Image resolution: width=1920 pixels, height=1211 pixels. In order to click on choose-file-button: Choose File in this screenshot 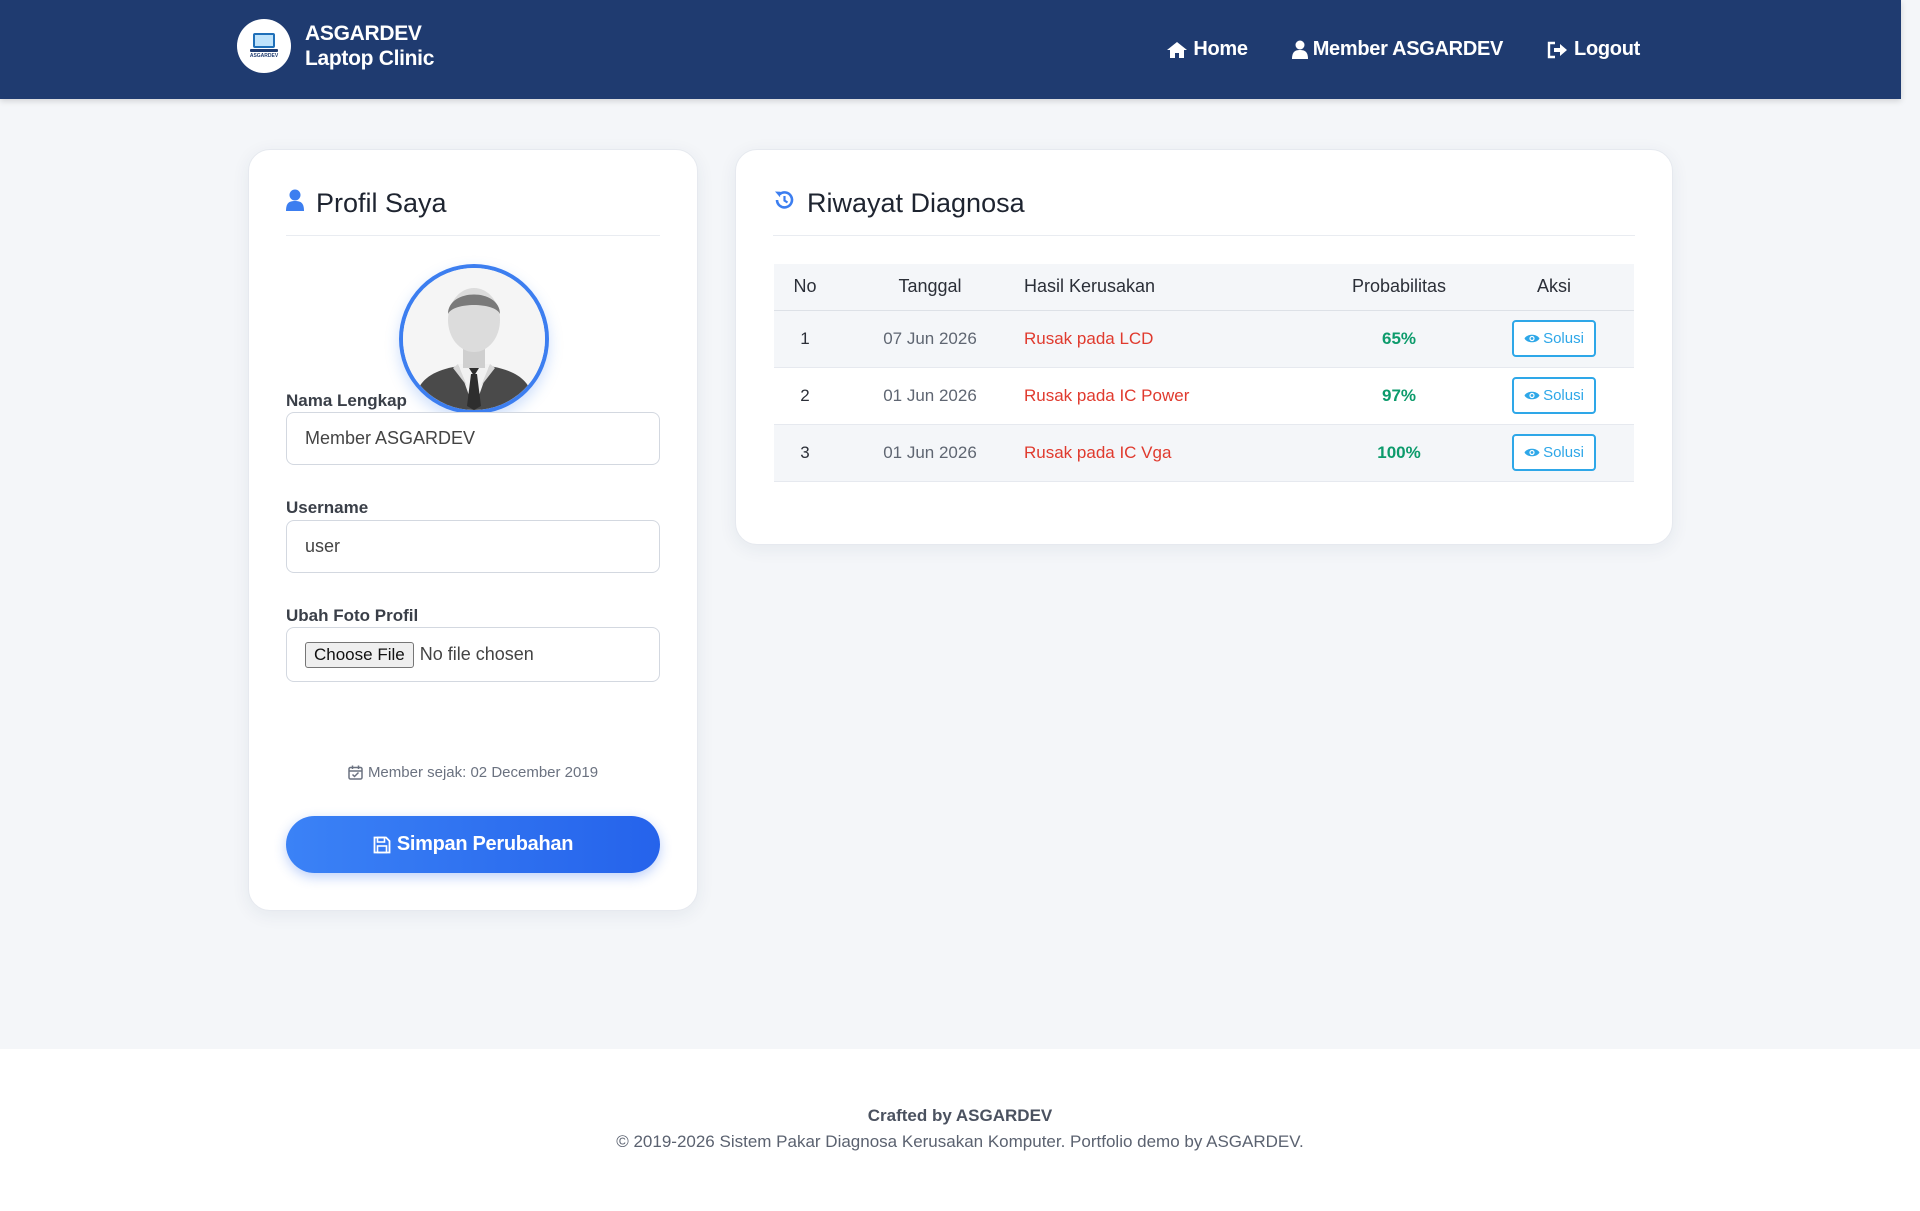, I will do `click(359, 654)`.